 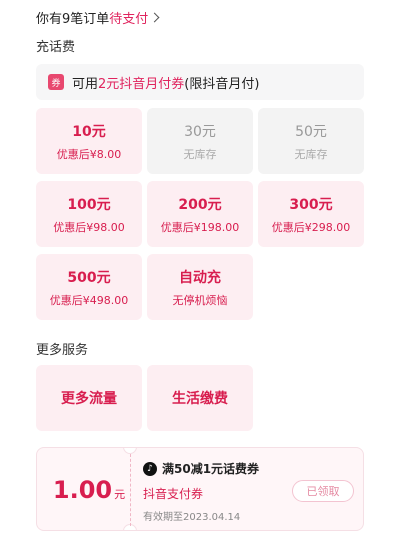 I want to click on section-title-more-services: 更多服务, so click(x=62, y=350).